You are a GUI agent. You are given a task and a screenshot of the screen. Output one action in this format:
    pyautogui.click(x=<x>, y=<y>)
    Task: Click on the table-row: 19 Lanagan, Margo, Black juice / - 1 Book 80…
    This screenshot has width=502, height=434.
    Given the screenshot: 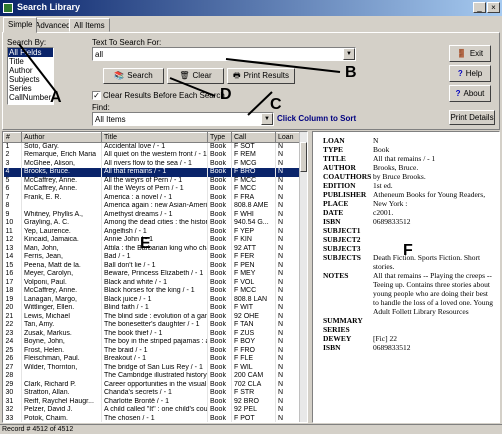 What is the action you would take?
    pyautogui.click(x=151, y=299)
    